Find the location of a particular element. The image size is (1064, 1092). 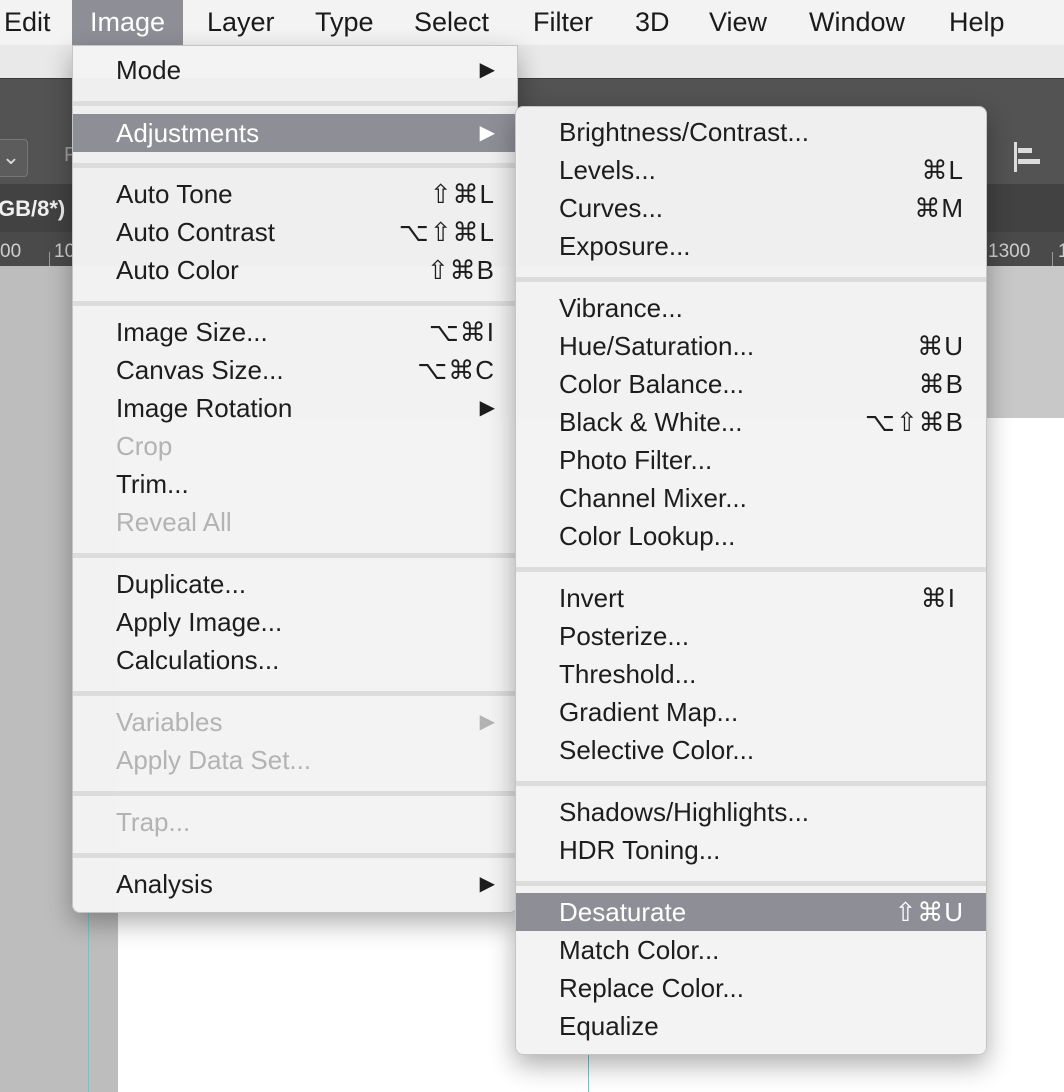

menu-item-hue-saturation: Hue/Saturation... ⌘U is located at coordinates (751, 346).